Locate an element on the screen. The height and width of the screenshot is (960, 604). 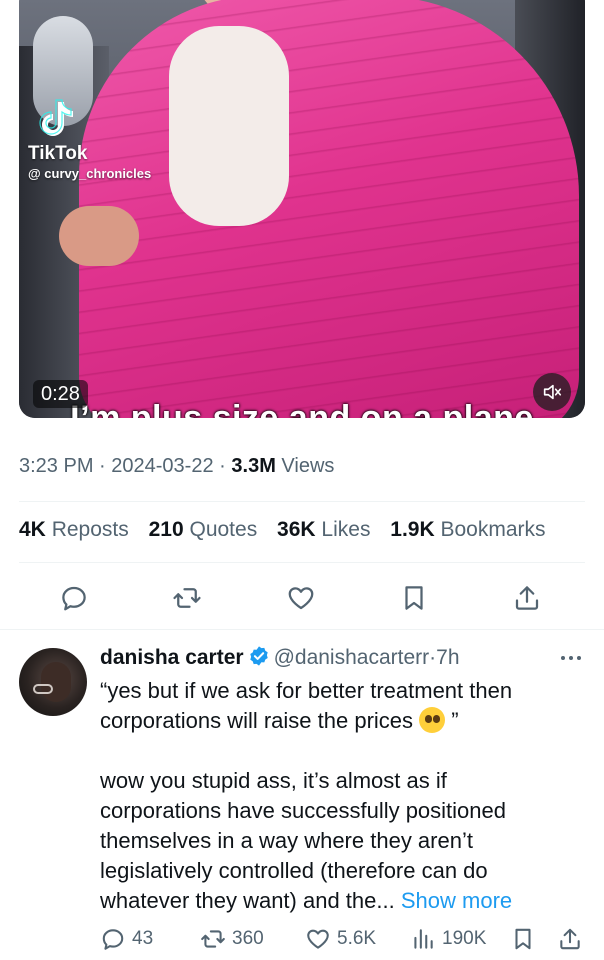
quotes-count: 210 is located at coordinates (166, 529).